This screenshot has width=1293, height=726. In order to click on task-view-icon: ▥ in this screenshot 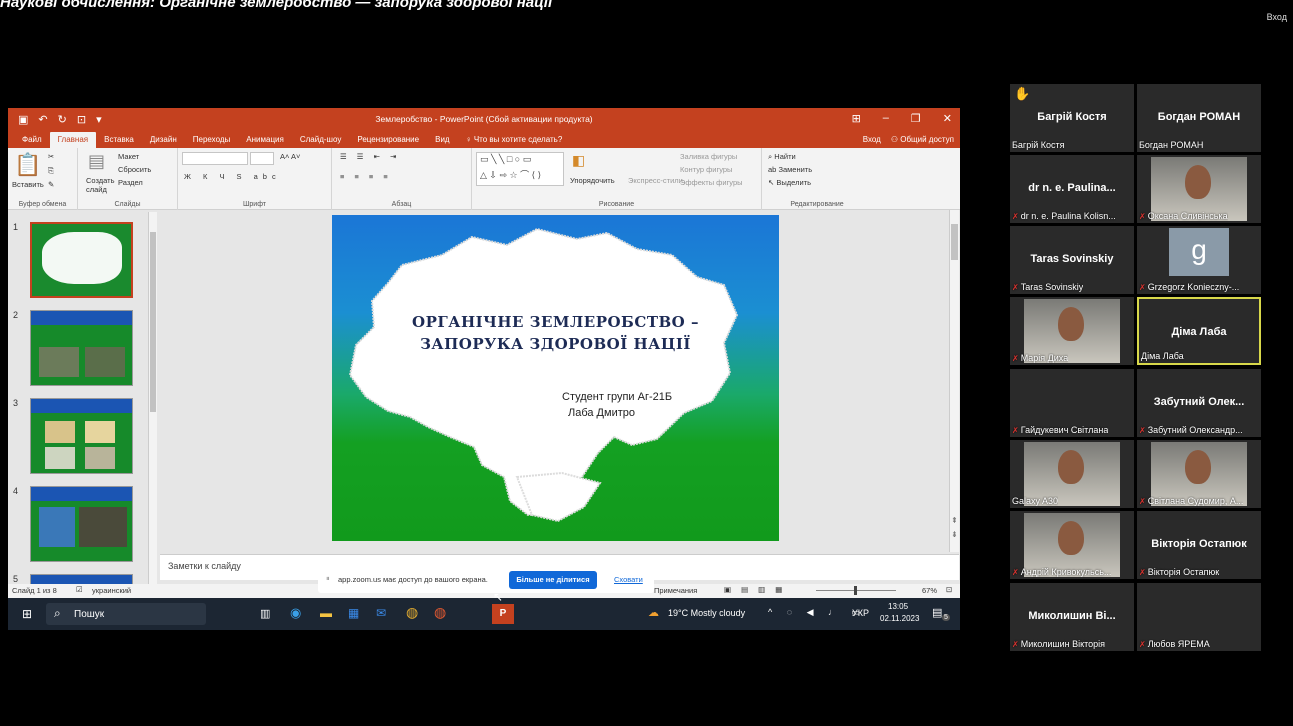, I will do `click(265, 613)`.